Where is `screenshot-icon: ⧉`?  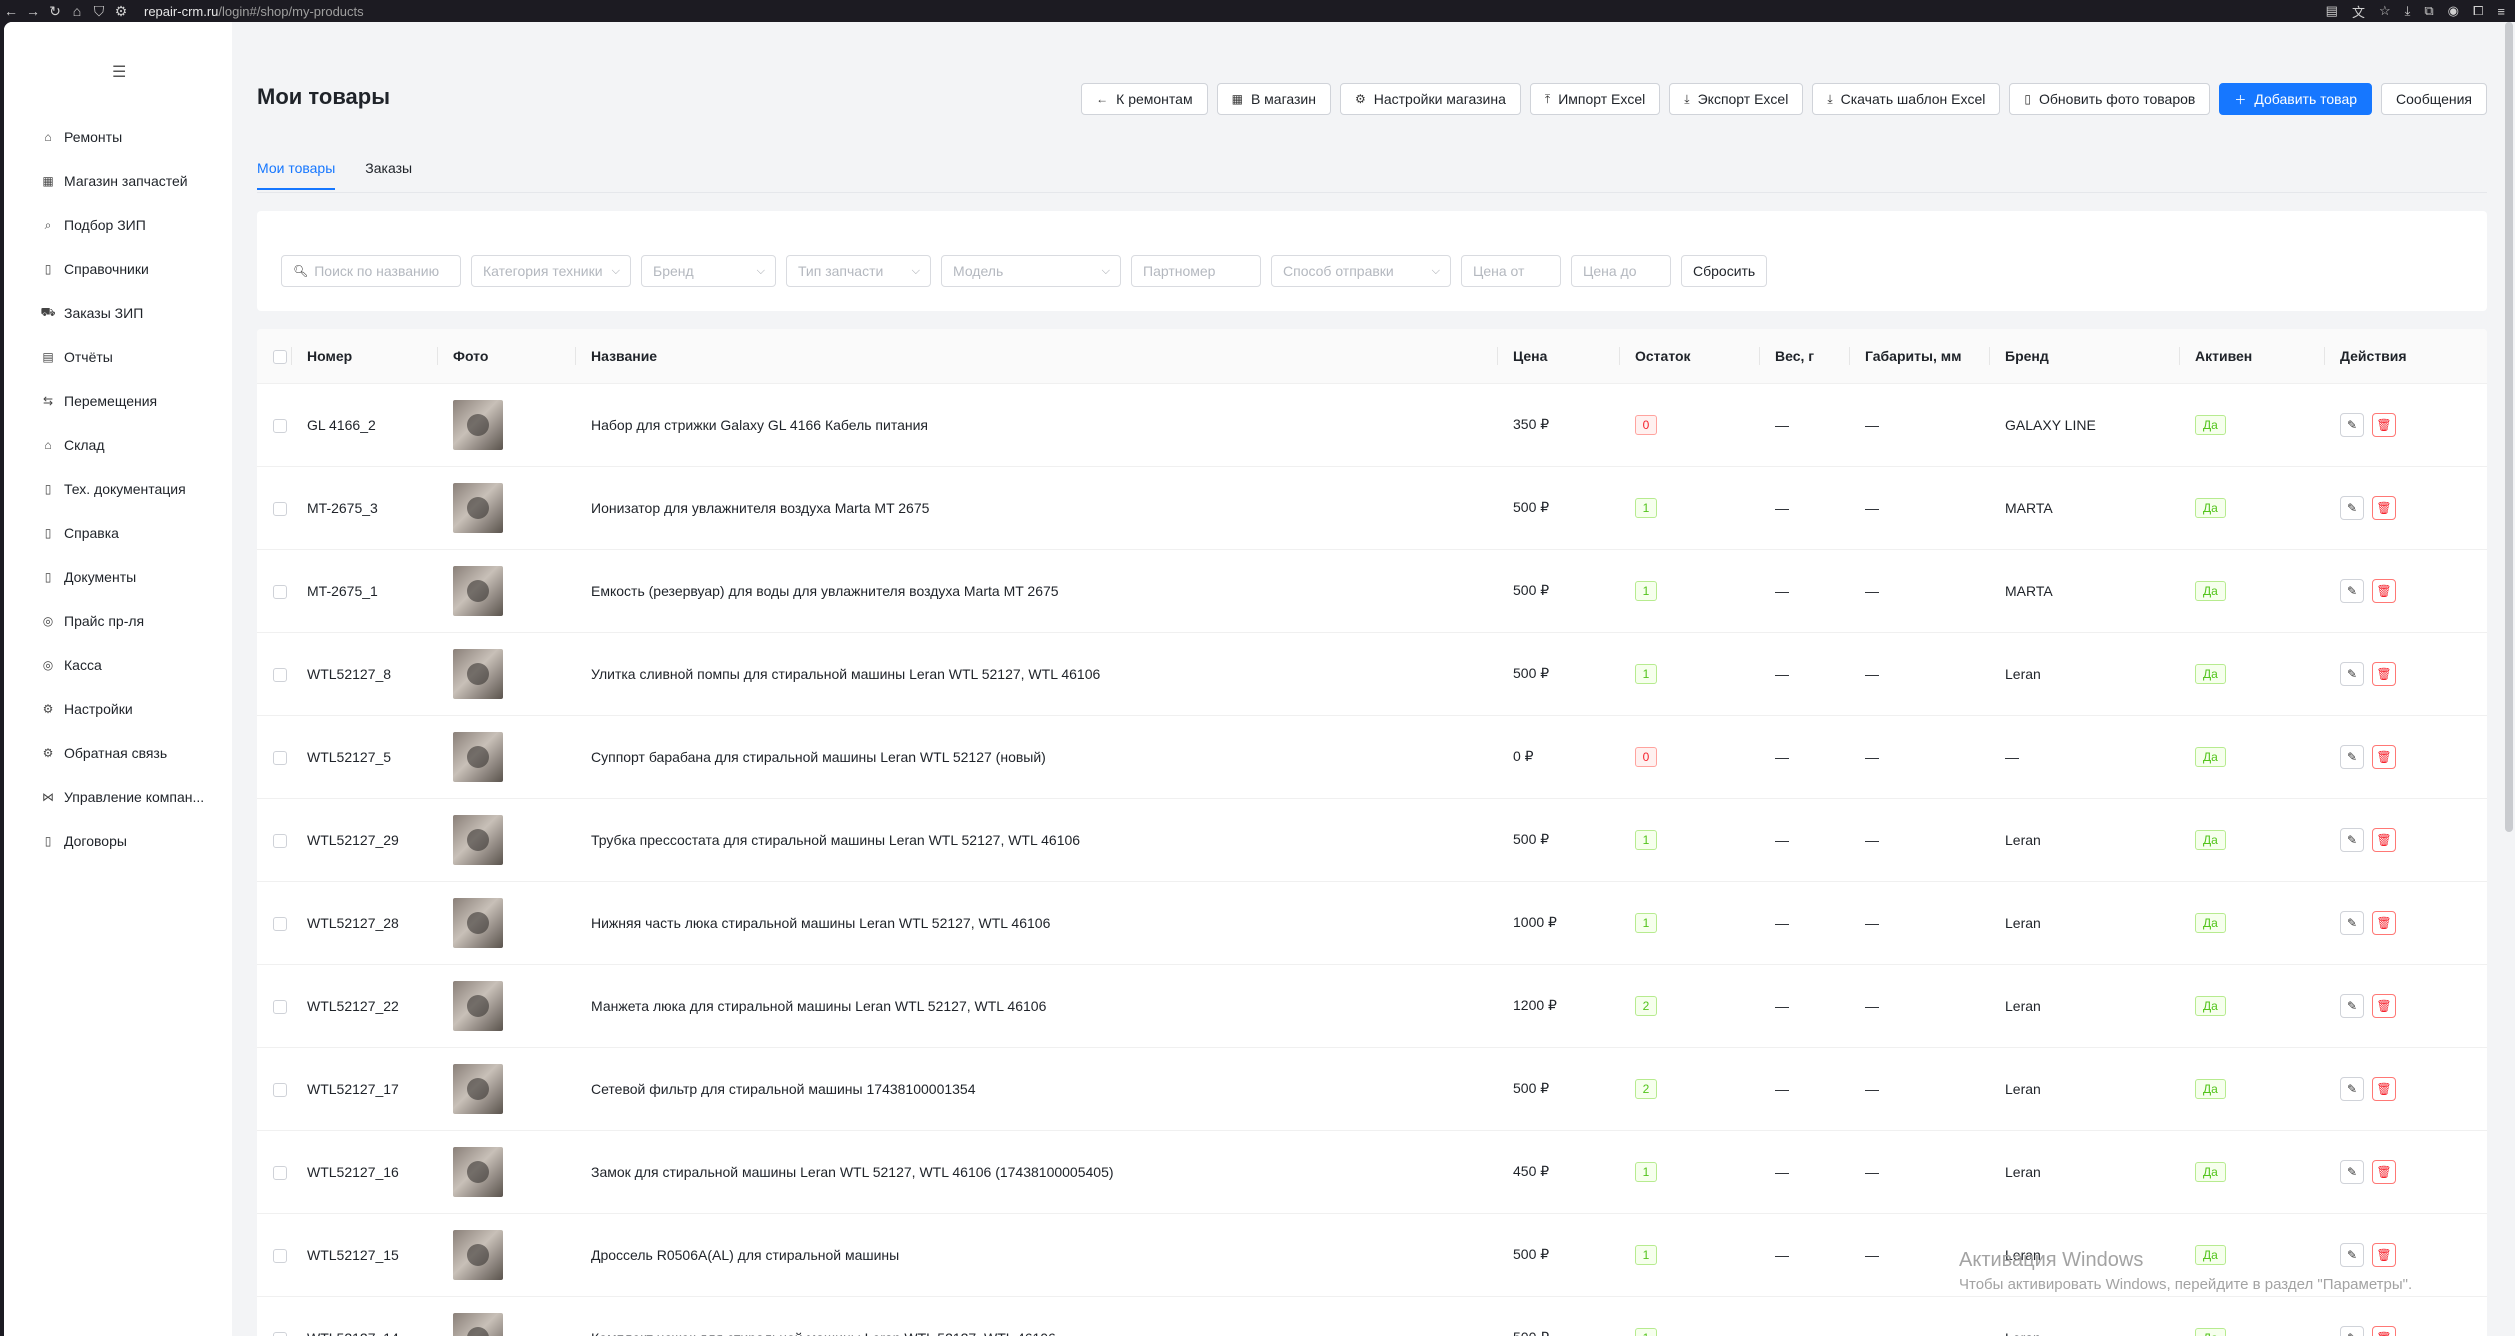
screenshot-icon: ⧉ is located at coordinates (2428, 11).